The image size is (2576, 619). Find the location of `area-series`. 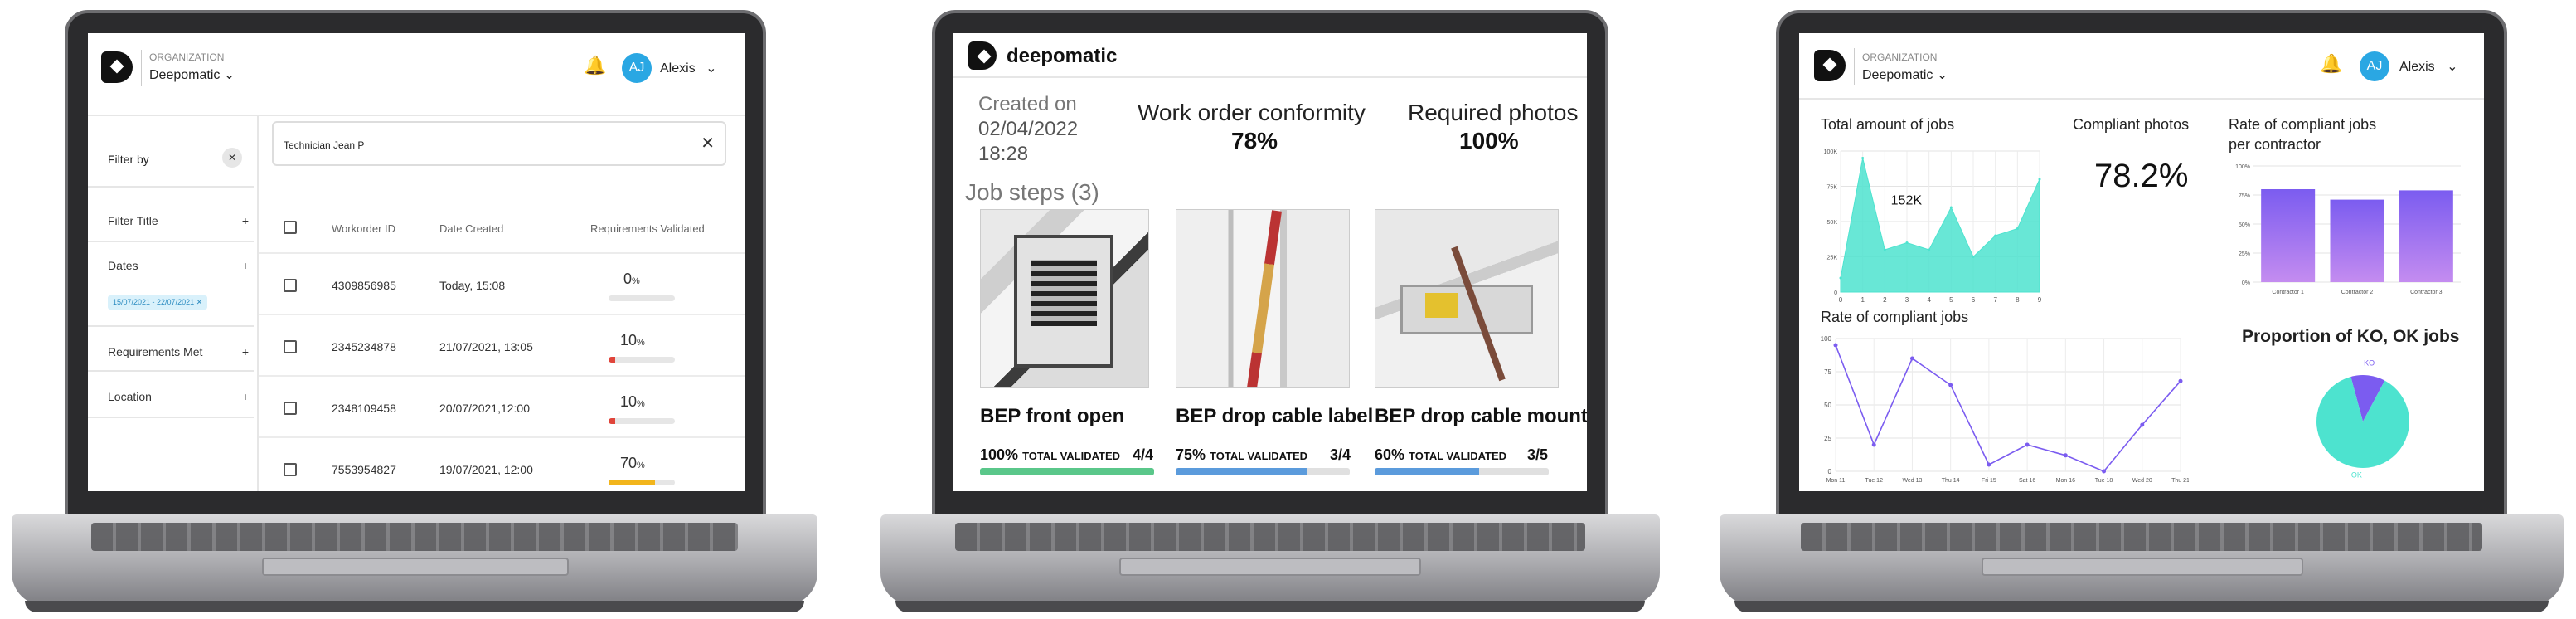

area-series is located at coordinates (1940, 225).